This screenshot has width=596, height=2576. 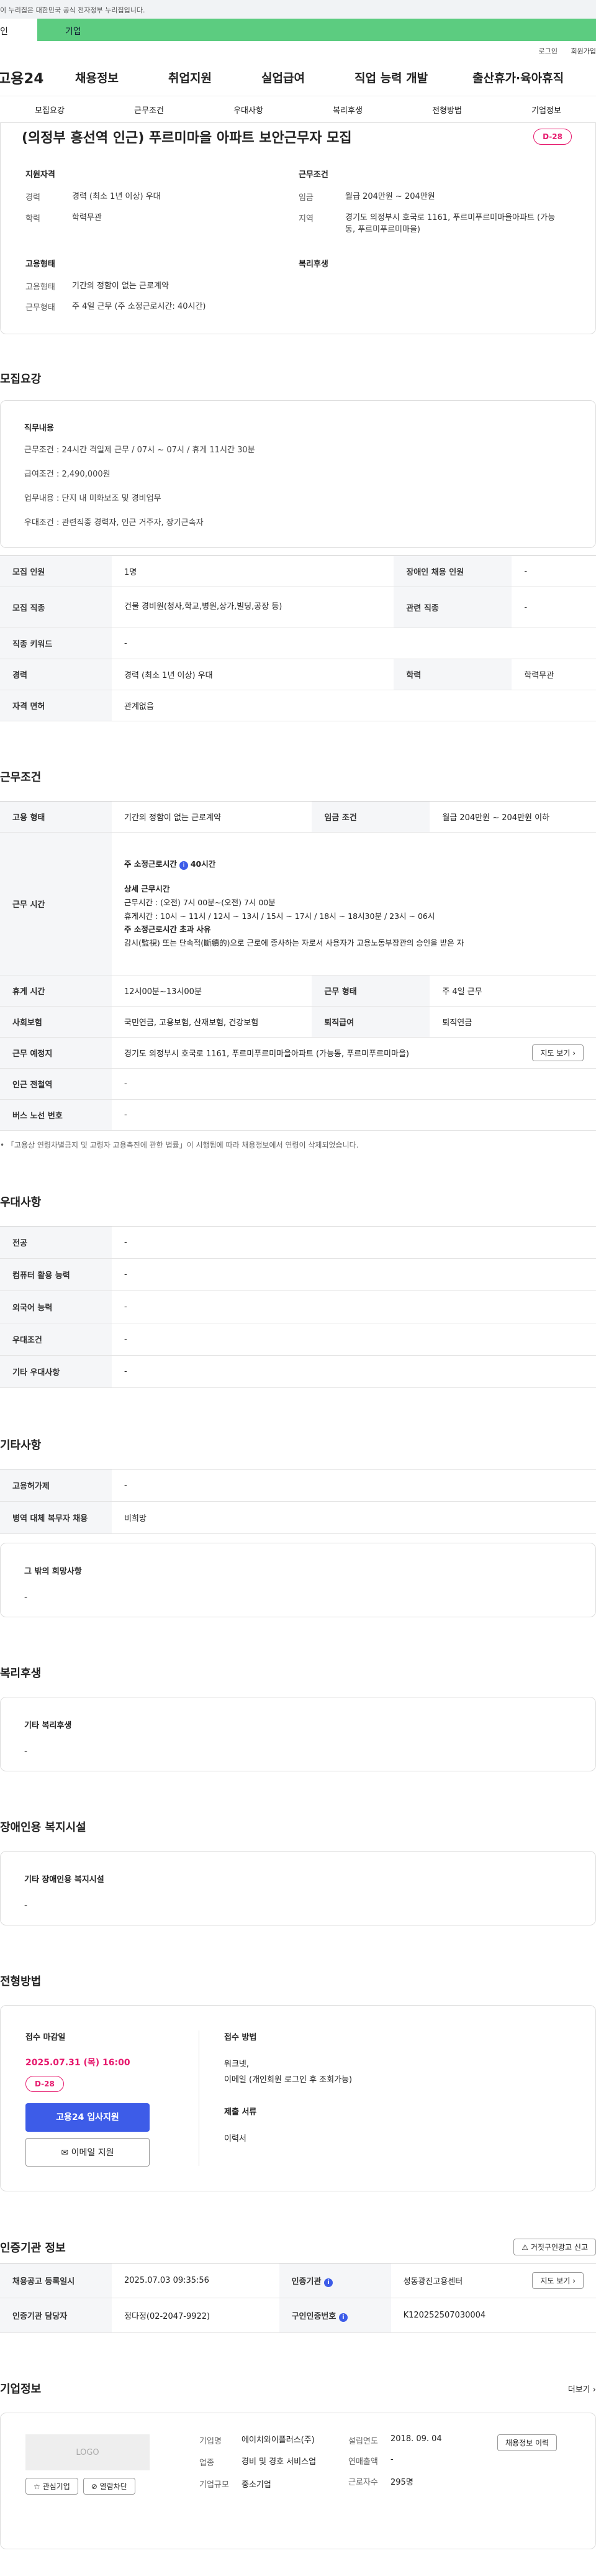 What do you see at coordinates (278, 2440) in the screenshot?
I see `company-name: 에이치와이플러스(주)` at bounding box center [278, 2440].